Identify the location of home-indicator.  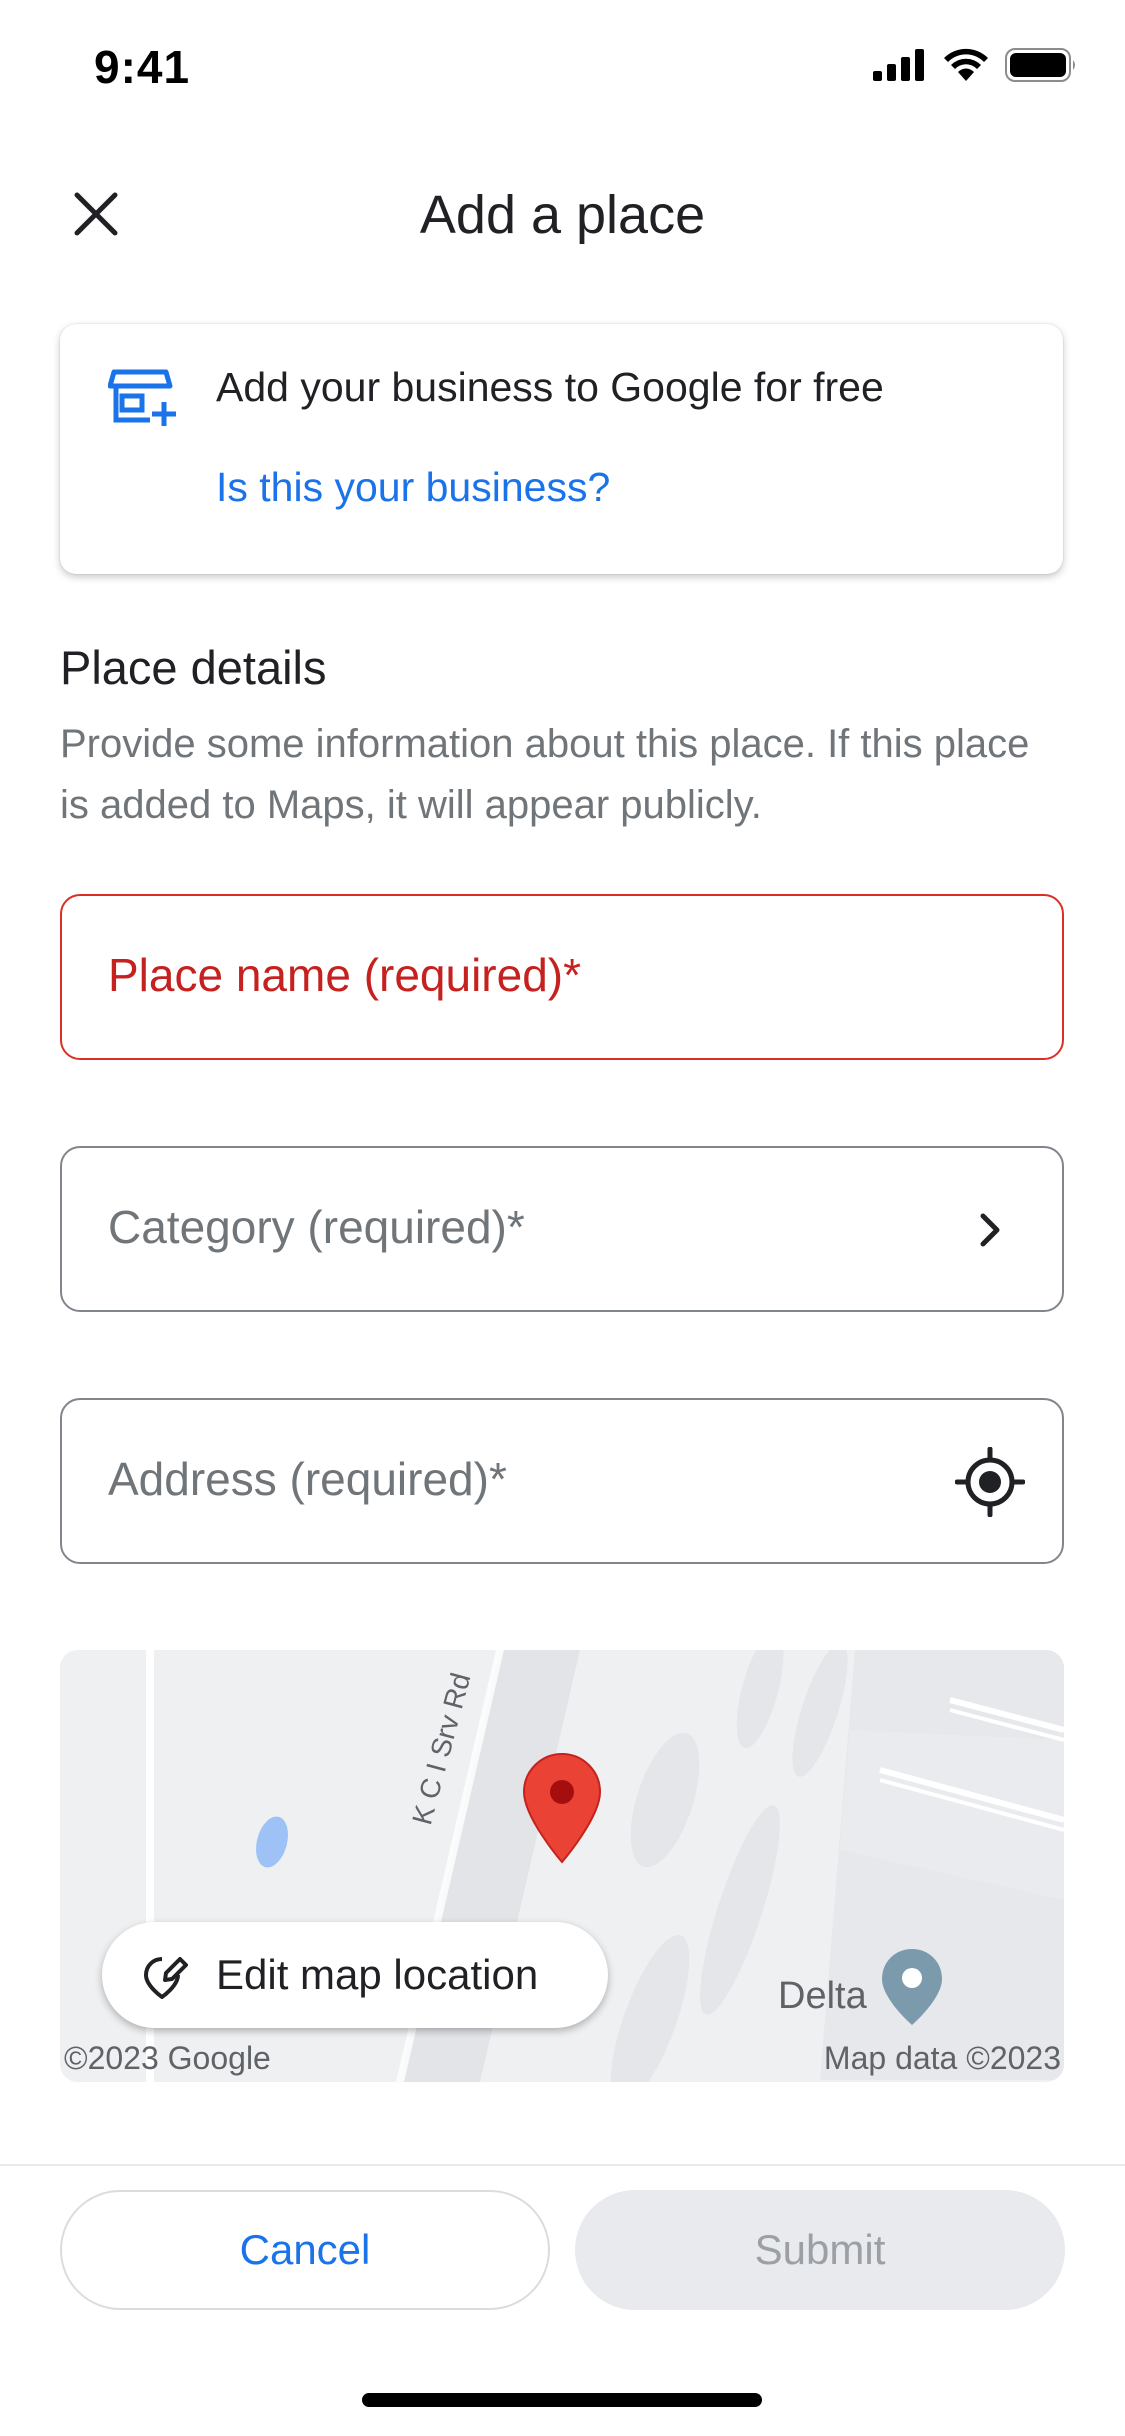
(562, 2400).